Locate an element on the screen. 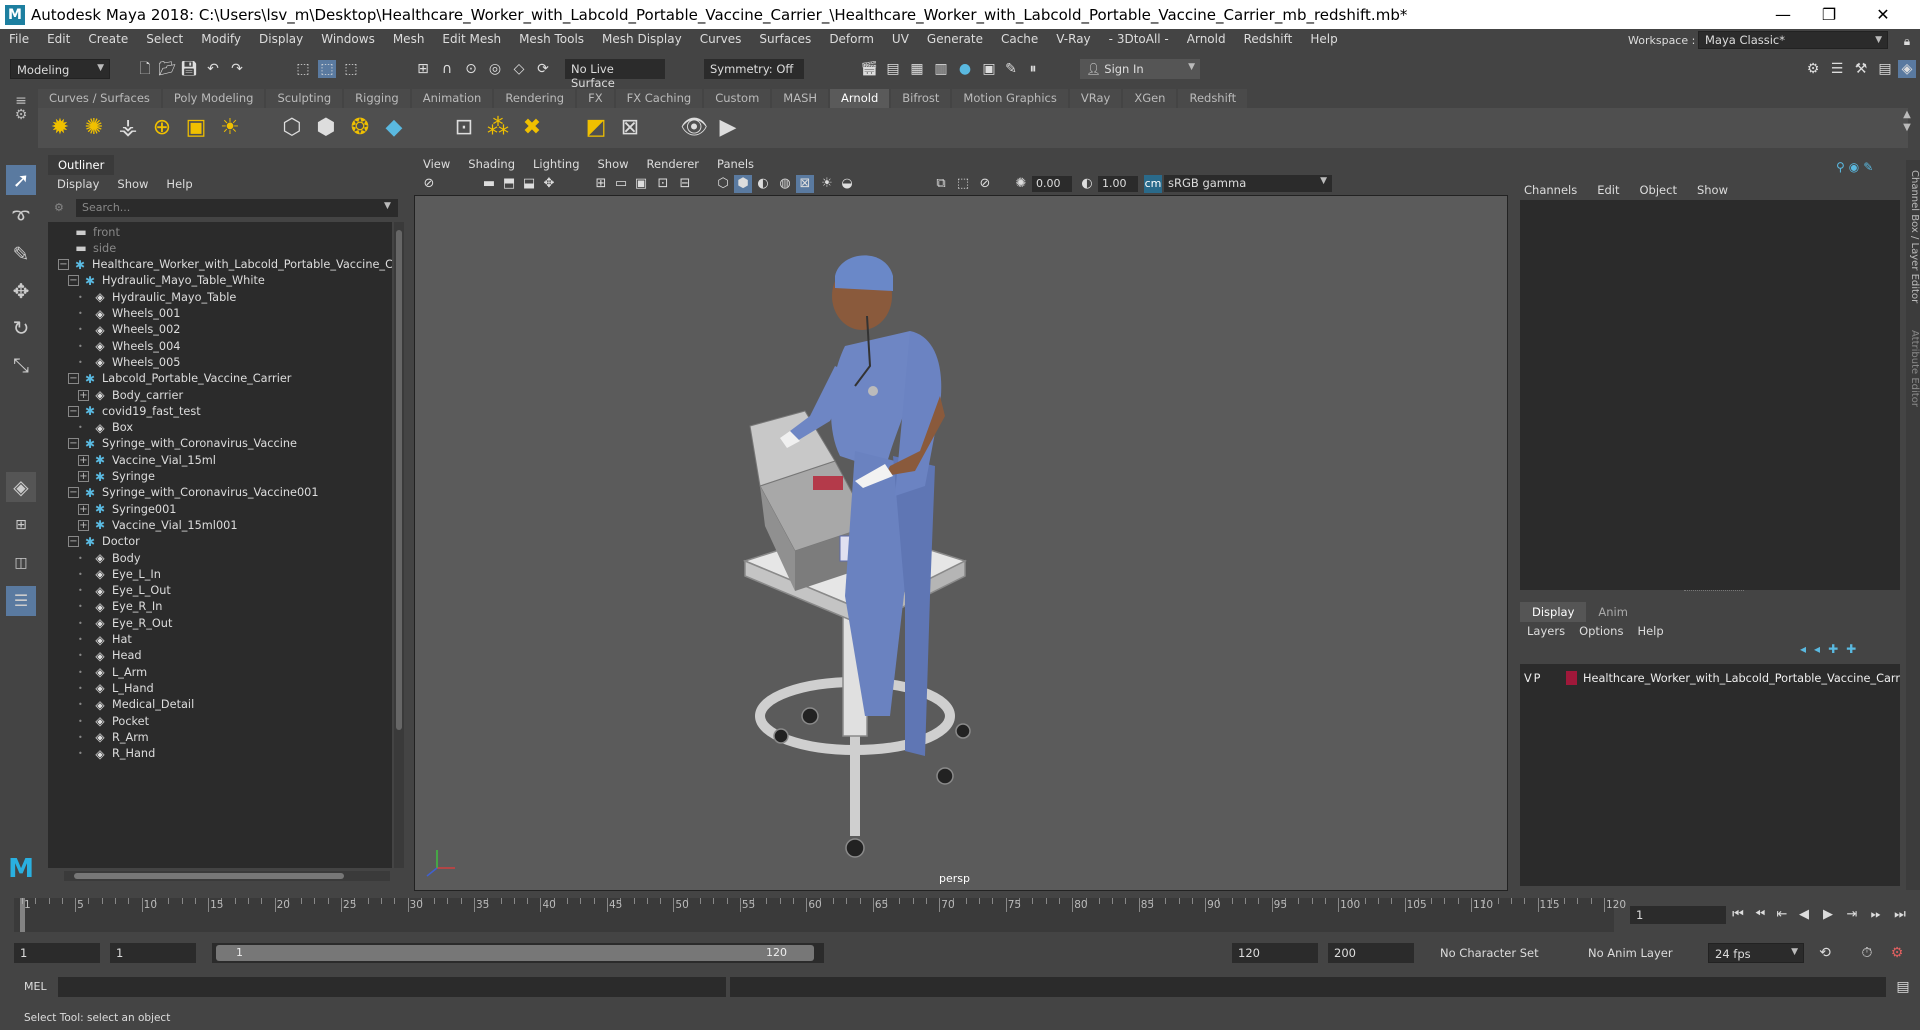 Image resolution: width=1920 pixels, height=1030 pixels. lock-icon: 🔒︎ is located at coordinates (1907, 41).